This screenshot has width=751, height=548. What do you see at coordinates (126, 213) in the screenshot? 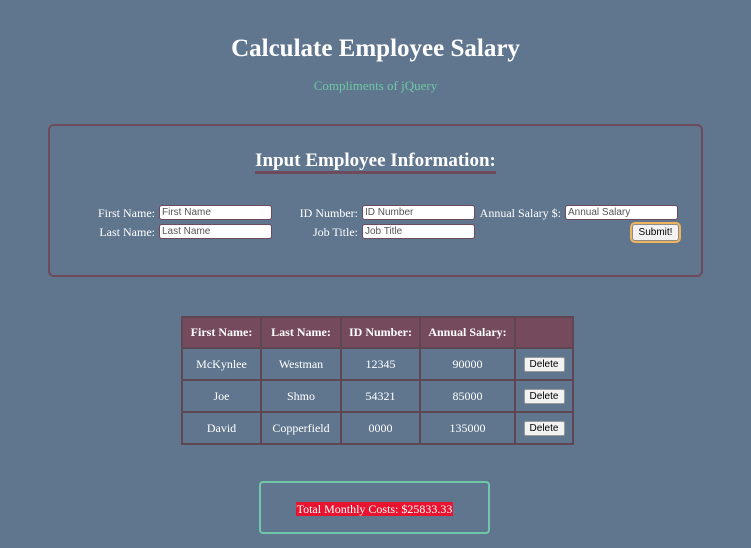
I see `first-name-label: First Name:` at bounding box center [126, 213].